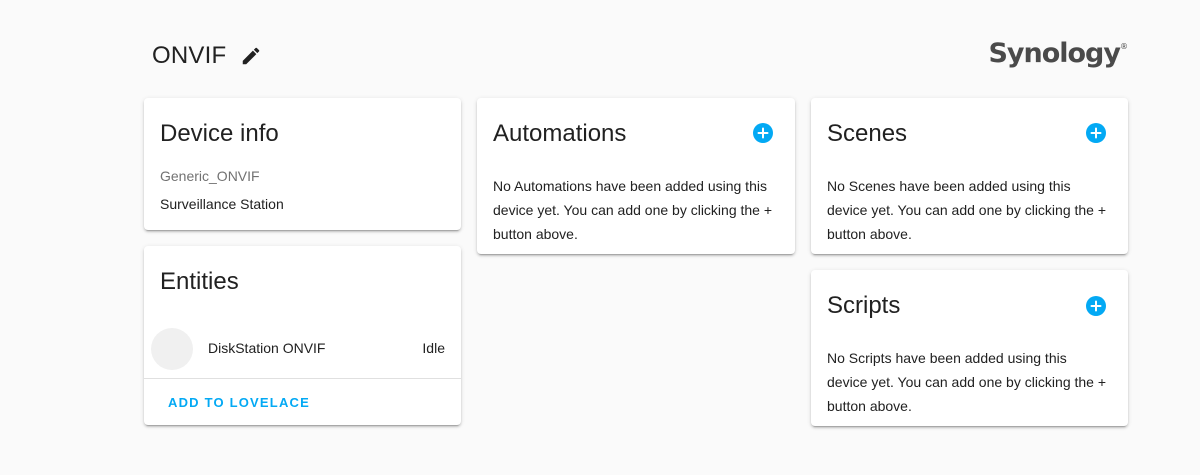  I want to click on device-model: Generic_ONVIF, so click(210, 176).